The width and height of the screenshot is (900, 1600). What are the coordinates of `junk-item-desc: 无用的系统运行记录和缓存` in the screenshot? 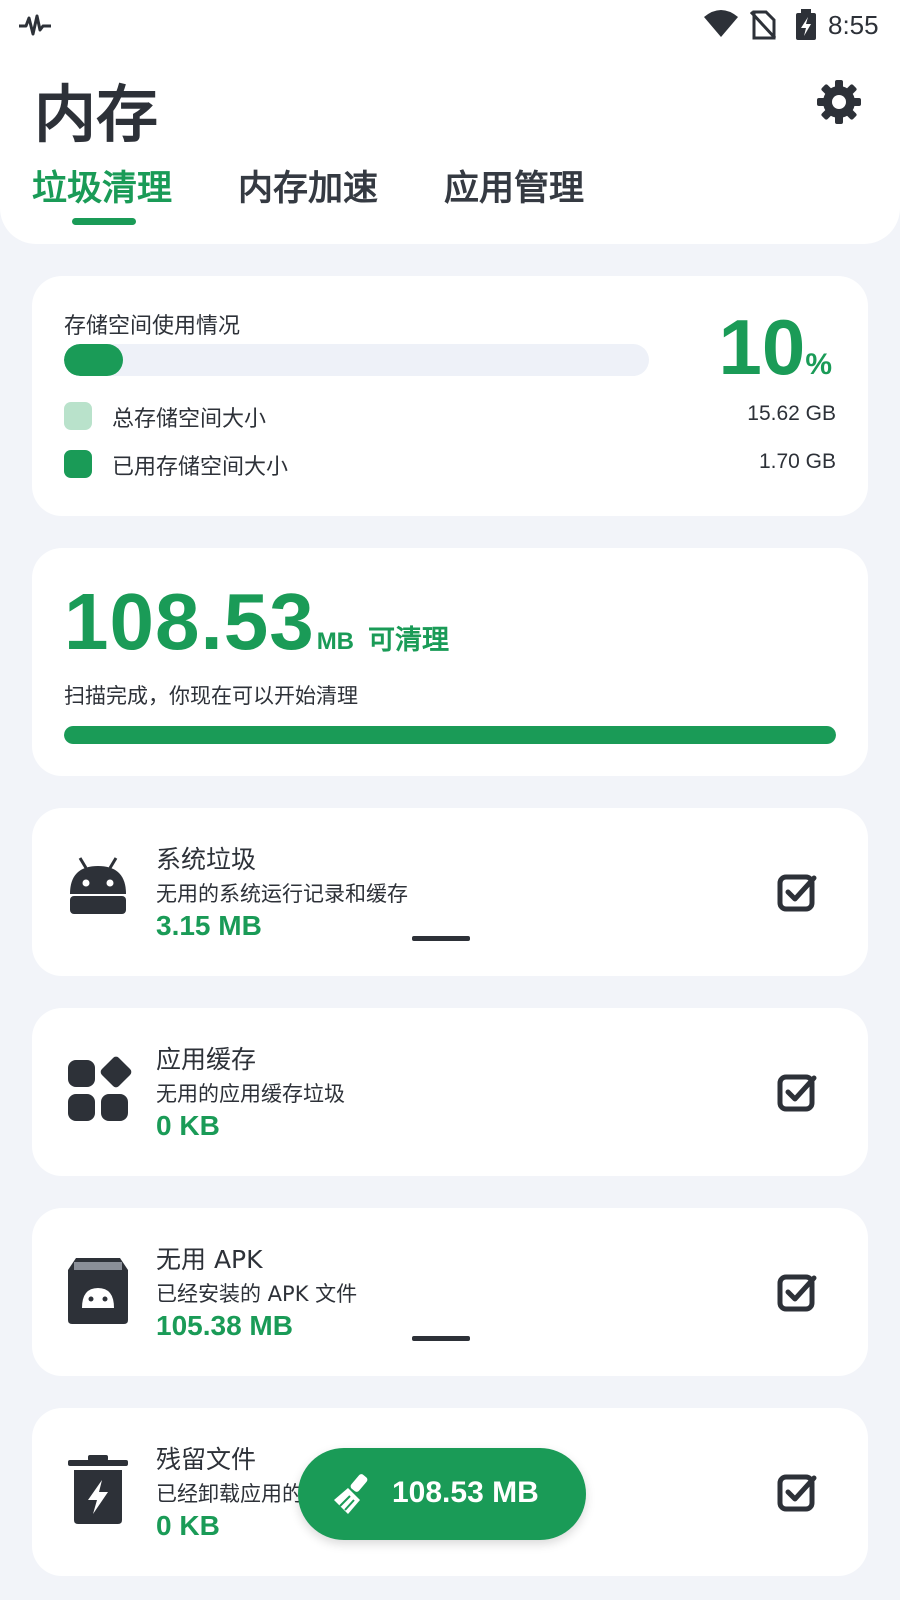 It's located at (282, 894).